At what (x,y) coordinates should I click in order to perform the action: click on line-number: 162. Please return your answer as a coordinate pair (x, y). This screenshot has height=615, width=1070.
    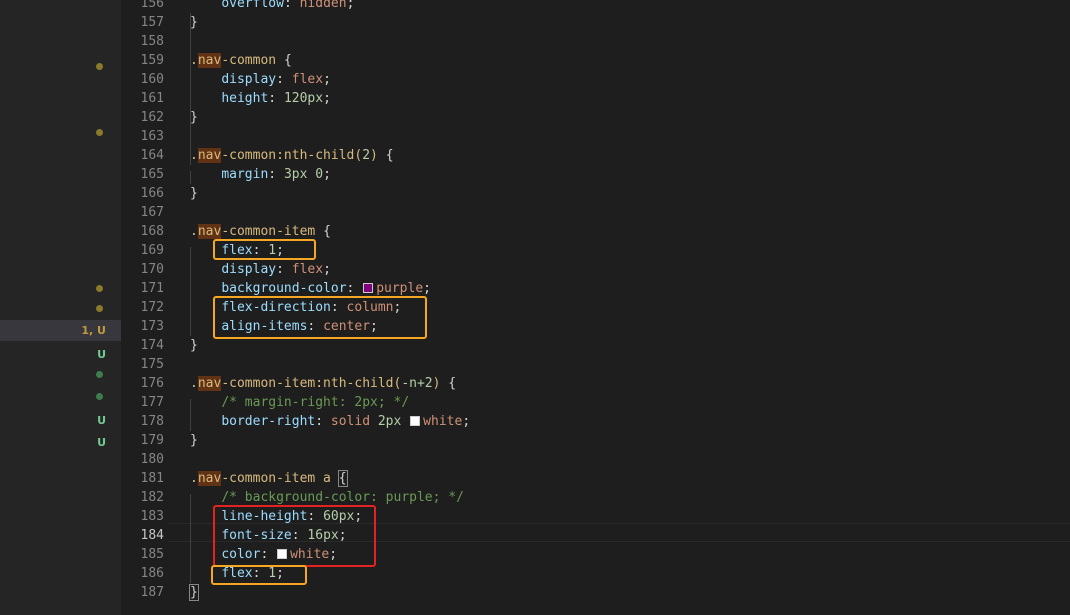
    Looking at the image, I should click on (152, 117).